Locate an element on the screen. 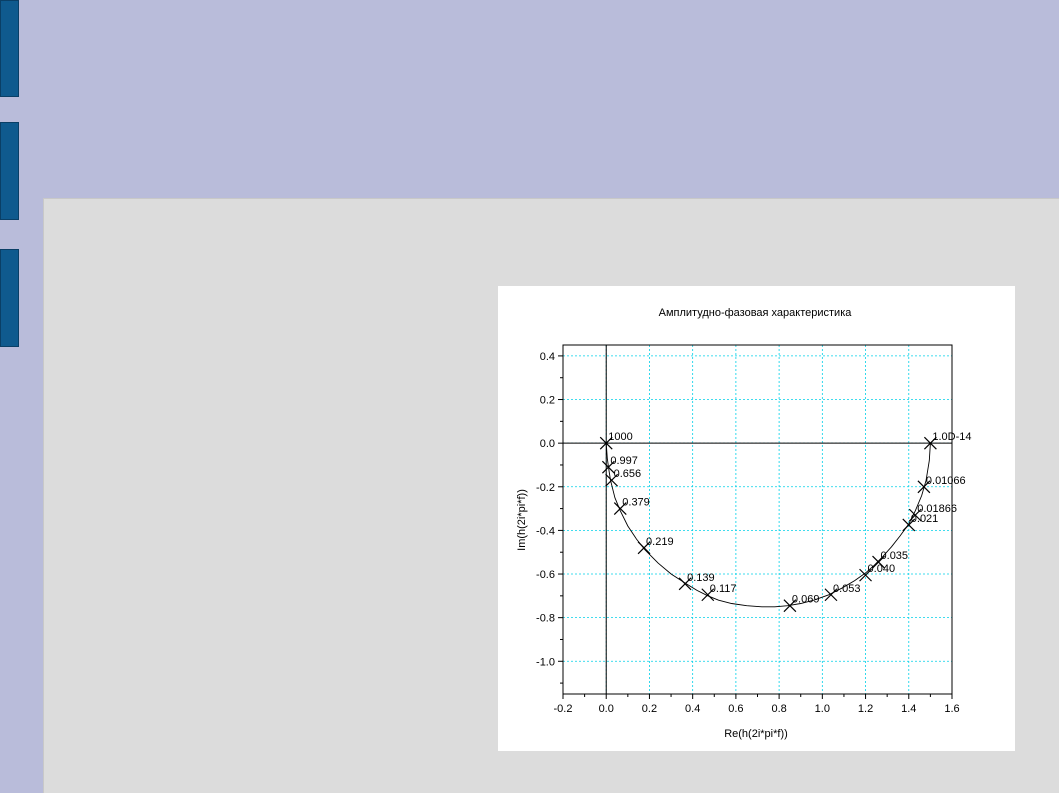  y-tick-label: 0.4 is located at coordinates (547, 357).